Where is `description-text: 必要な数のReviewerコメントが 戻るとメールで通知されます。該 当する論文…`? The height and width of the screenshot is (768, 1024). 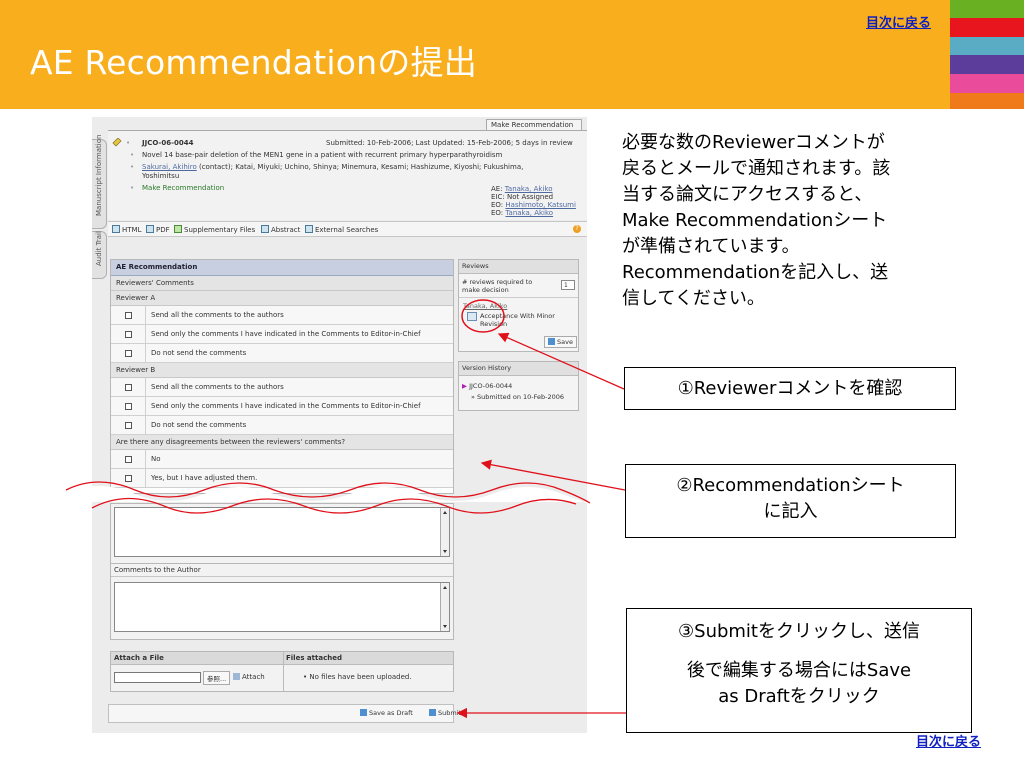
description-text: 必要な数のReviewerコメントが 戻るとメールで通知されます。該 当する論文… is located at coordinates (756, 220).